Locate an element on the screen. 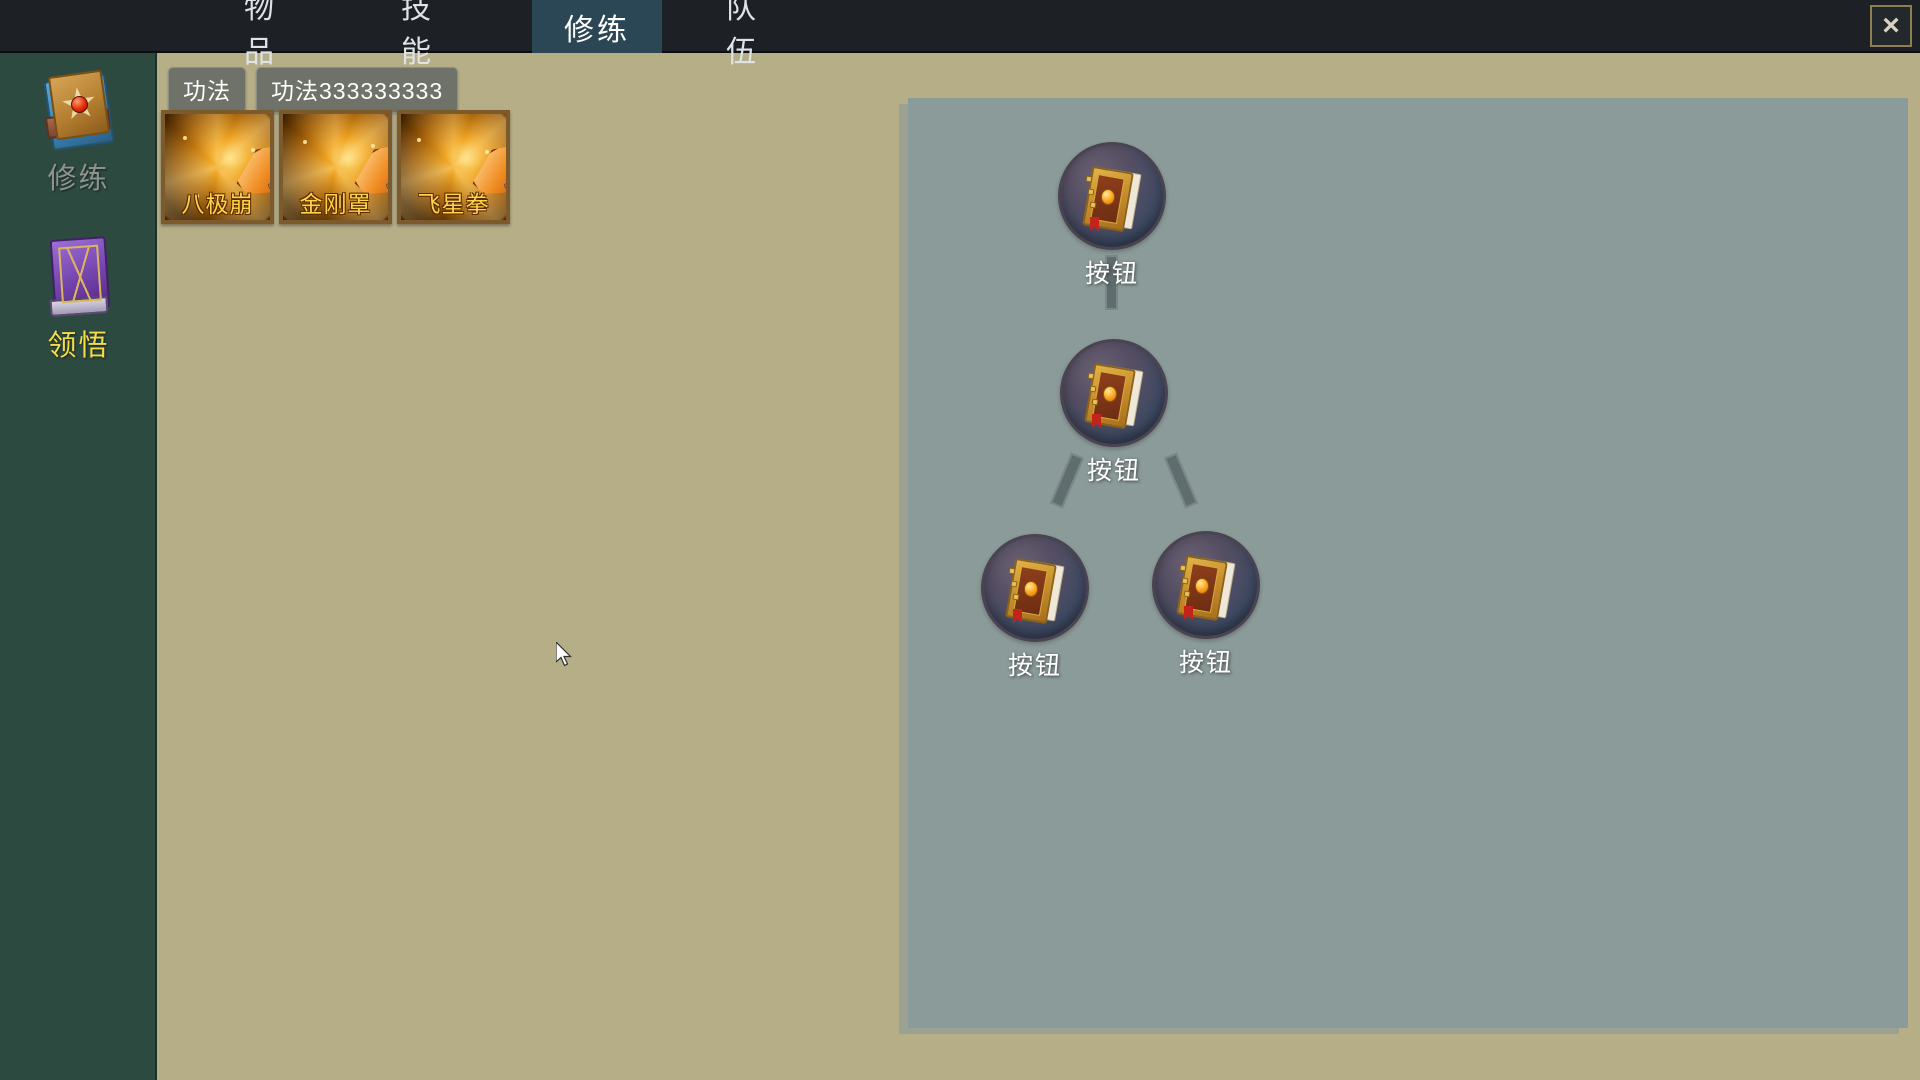 The width and height of the screenshot is (1920, 1080). skill-tree-node-tier3-right-label: 按钮 is located at coordinates (1205, 663).